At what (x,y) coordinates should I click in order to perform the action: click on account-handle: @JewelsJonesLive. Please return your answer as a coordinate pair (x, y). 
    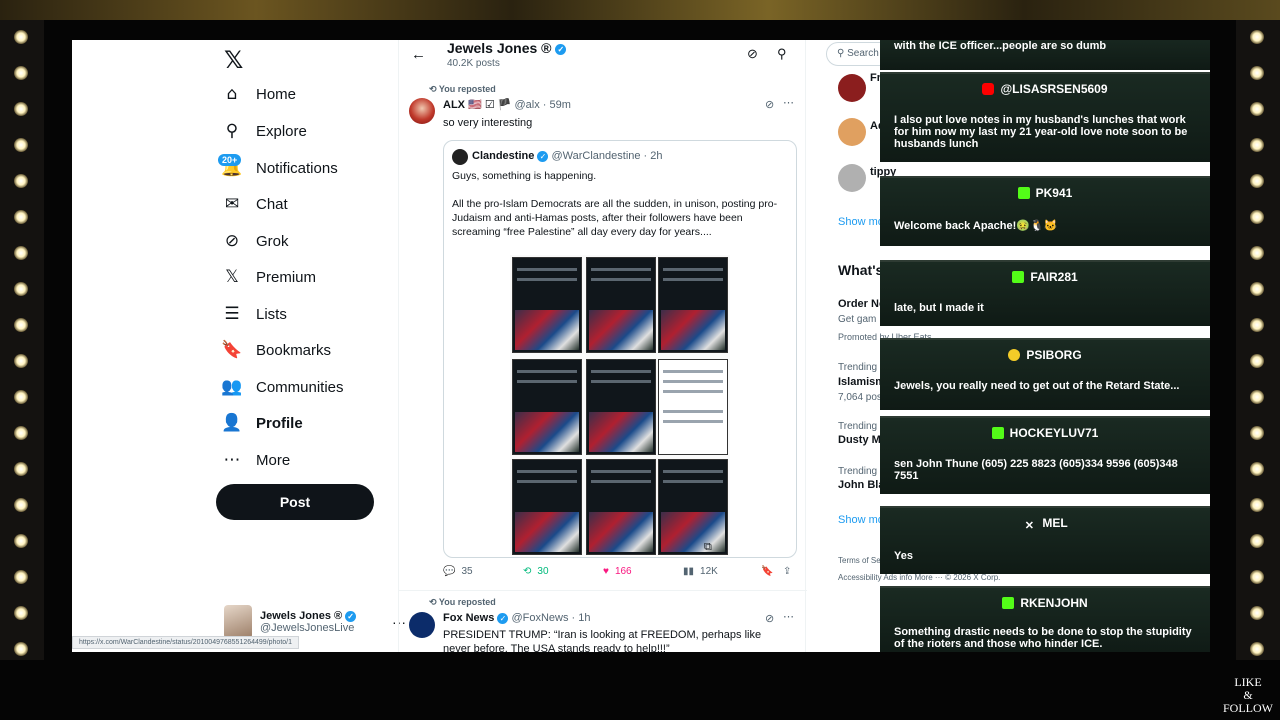
    Looking at the image, I should click on (307, 628).